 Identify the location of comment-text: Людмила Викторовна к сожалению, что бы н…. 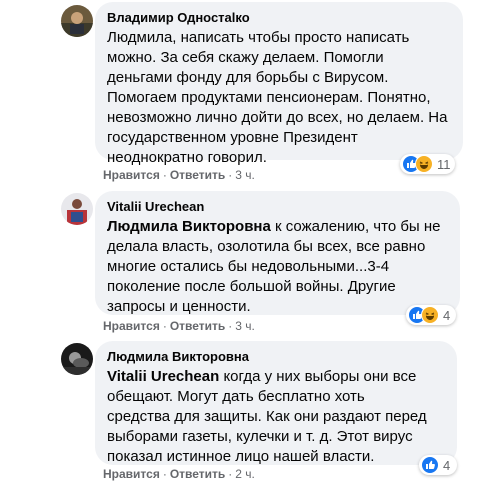
(274, 266).